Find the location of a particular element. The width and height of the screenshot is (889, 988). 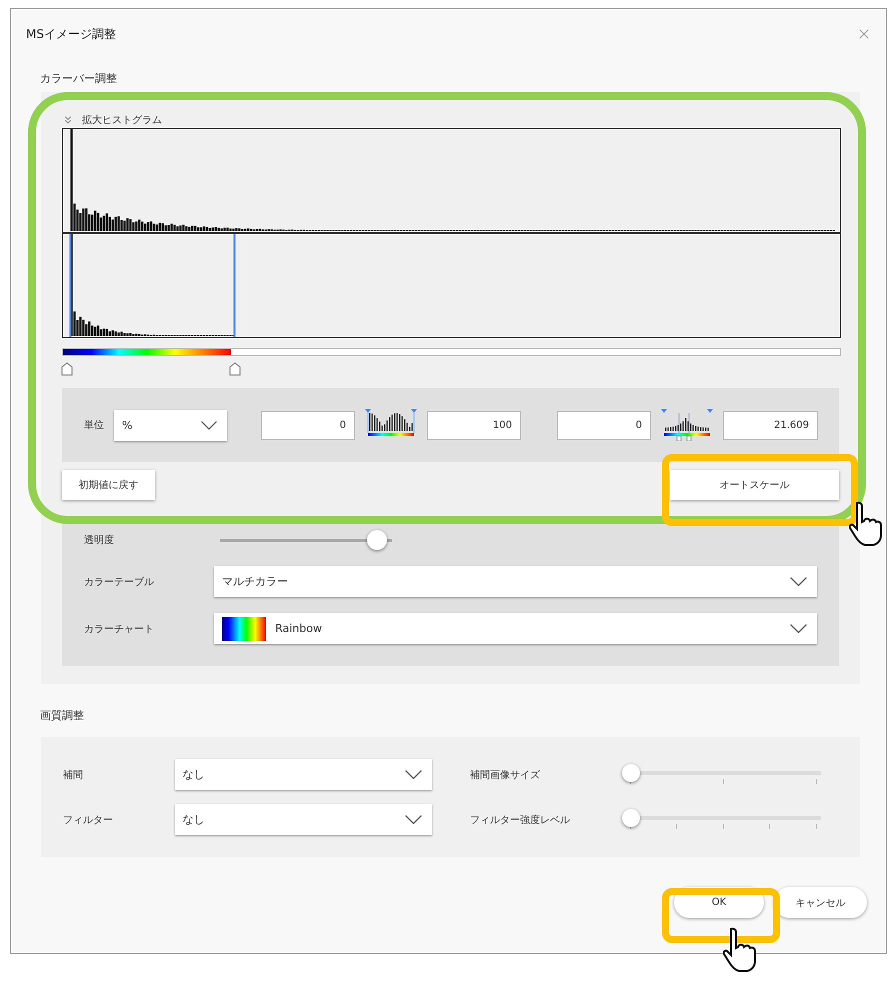

opacity-label: 透明度 is located at coordinates (99, 540).